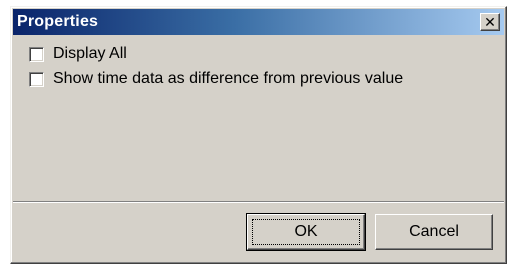  I want to click on option-display-all: Display All, so click(78, 54).